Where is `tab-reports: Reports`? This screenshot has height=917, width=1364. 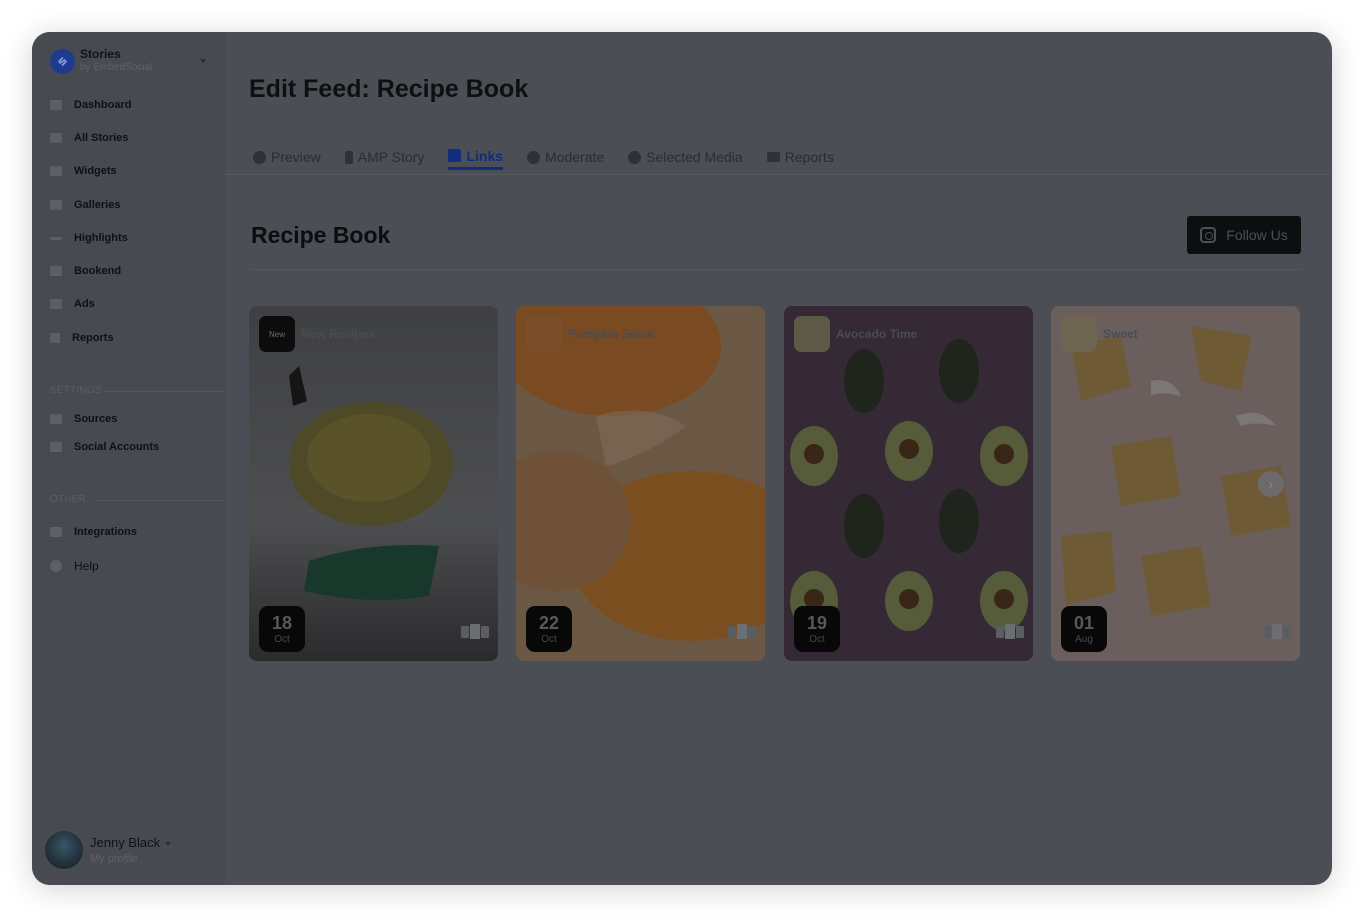
tab-reports: Reports is located at coordinates (800, 157).